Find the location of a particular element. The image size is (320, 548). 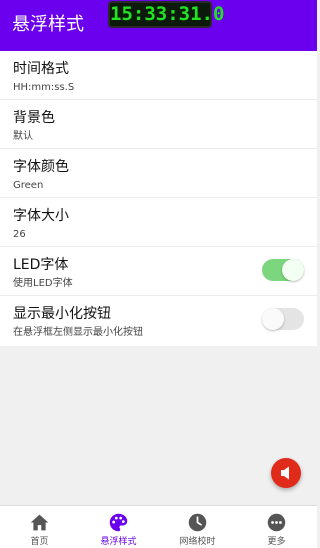

setting-title: 显示最小化按钮 is located at coordinates (62, 314).